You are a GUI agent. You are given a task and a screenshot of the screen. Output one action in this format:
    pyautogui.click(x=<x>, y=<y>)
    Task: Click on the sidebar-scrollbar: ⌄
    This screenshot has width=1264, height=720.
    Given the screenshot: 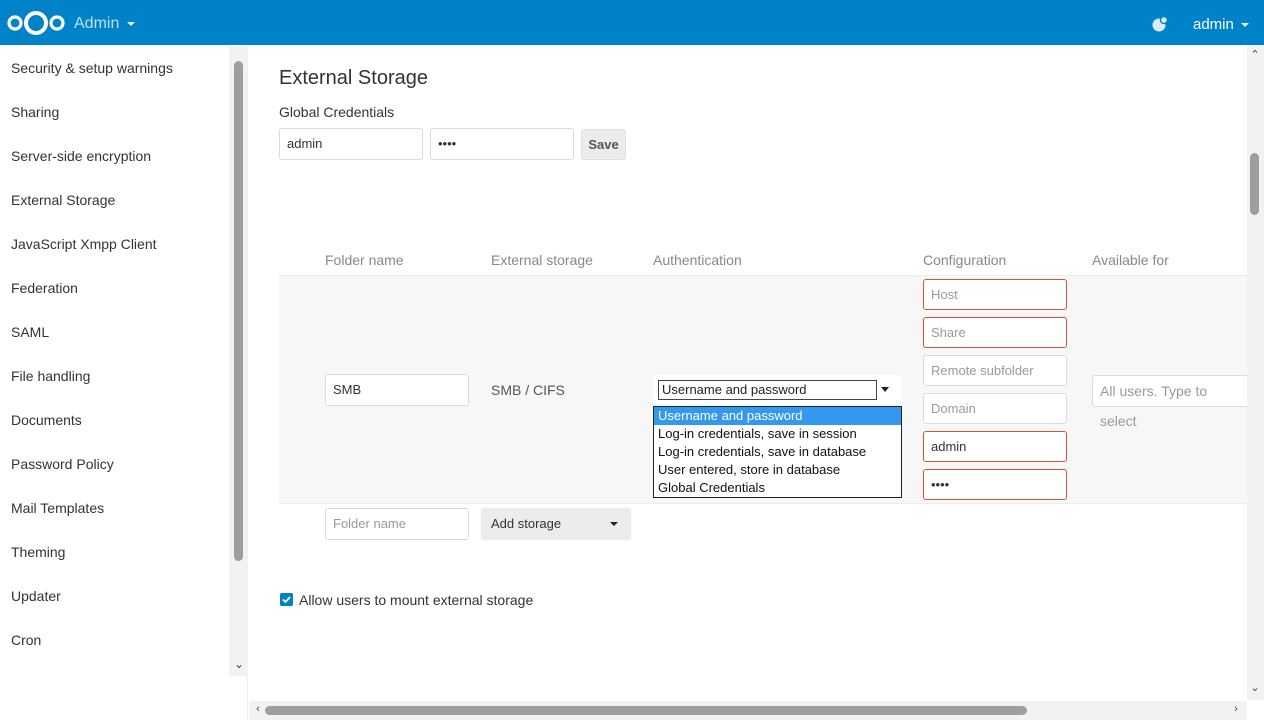 What is the action you would take?
    pyautogui.click(x=238, y=361)
    